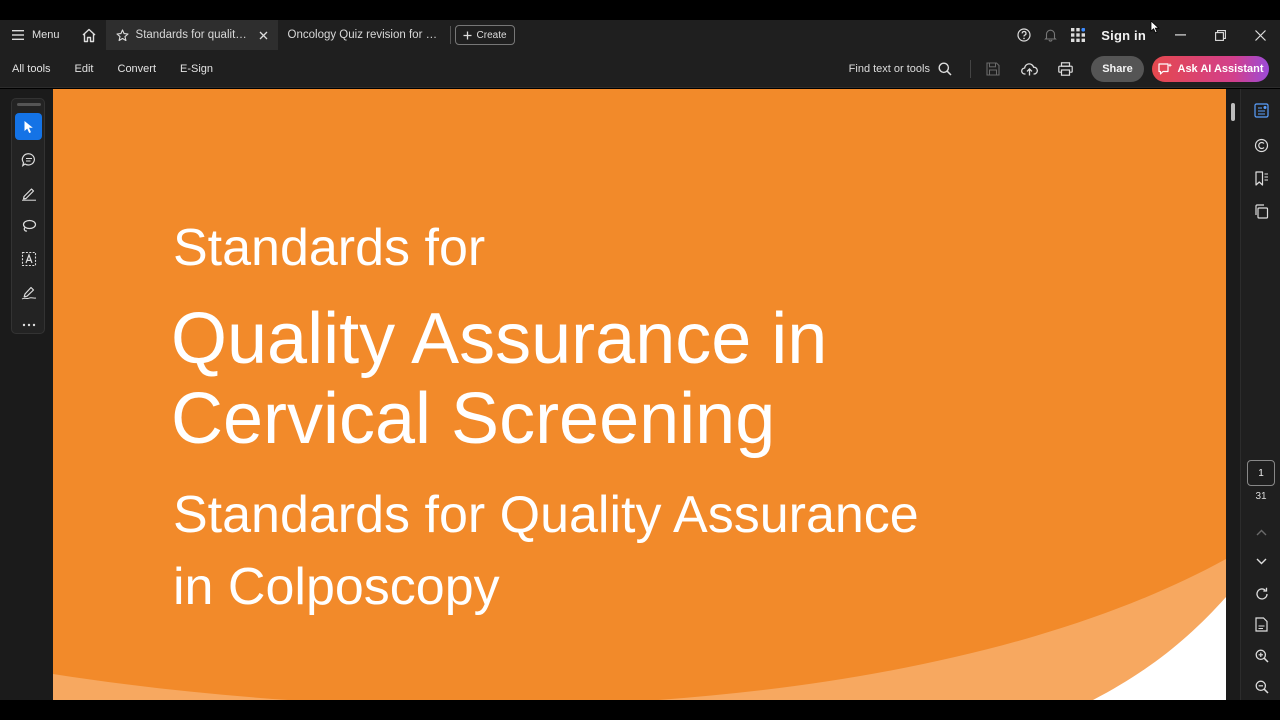 Image resolution: width=1280 pixels, height=720 pixels. What do you see at coordinates (46, 35) in the screenshot?
I see `menu-label: Menu` at bounding box center [46, 35].